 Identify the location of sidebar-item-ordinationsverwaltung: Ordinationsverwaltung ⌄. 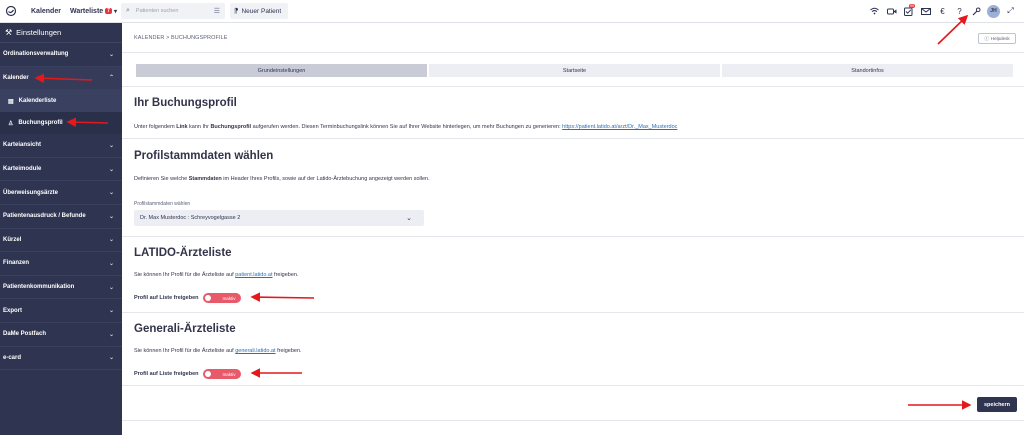
(61, 55).